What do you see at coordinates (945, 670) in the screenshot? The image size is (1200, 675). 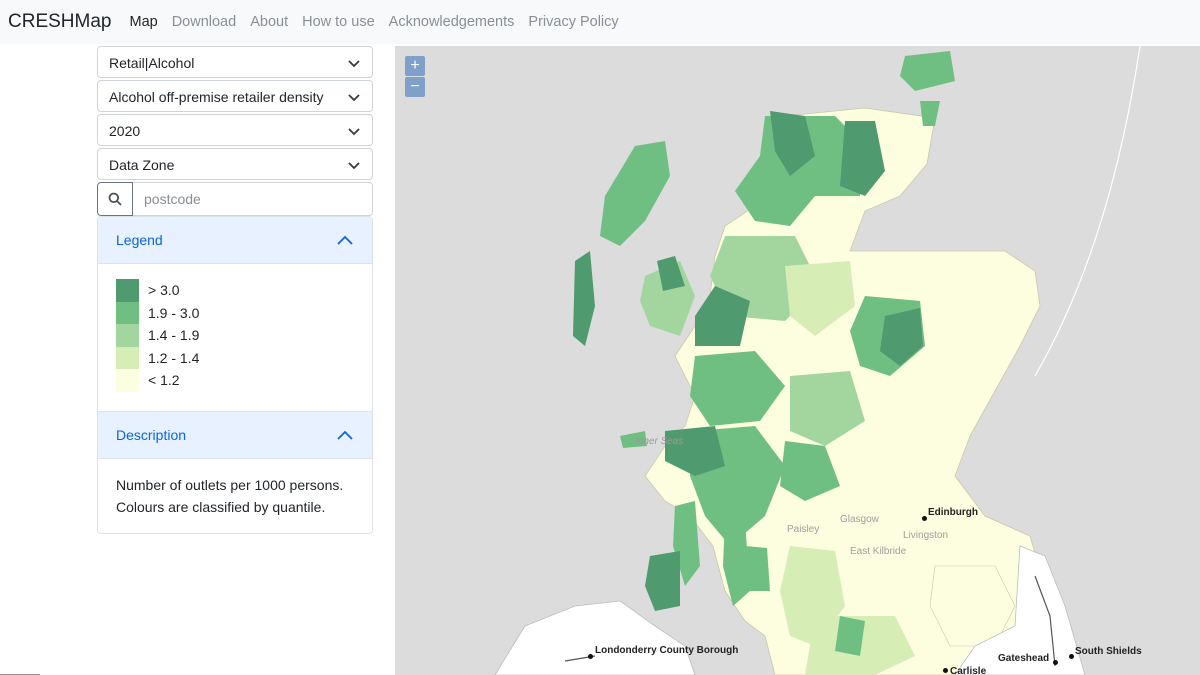 I see `city-dot-carlisle` at bounding box center [945, 670].